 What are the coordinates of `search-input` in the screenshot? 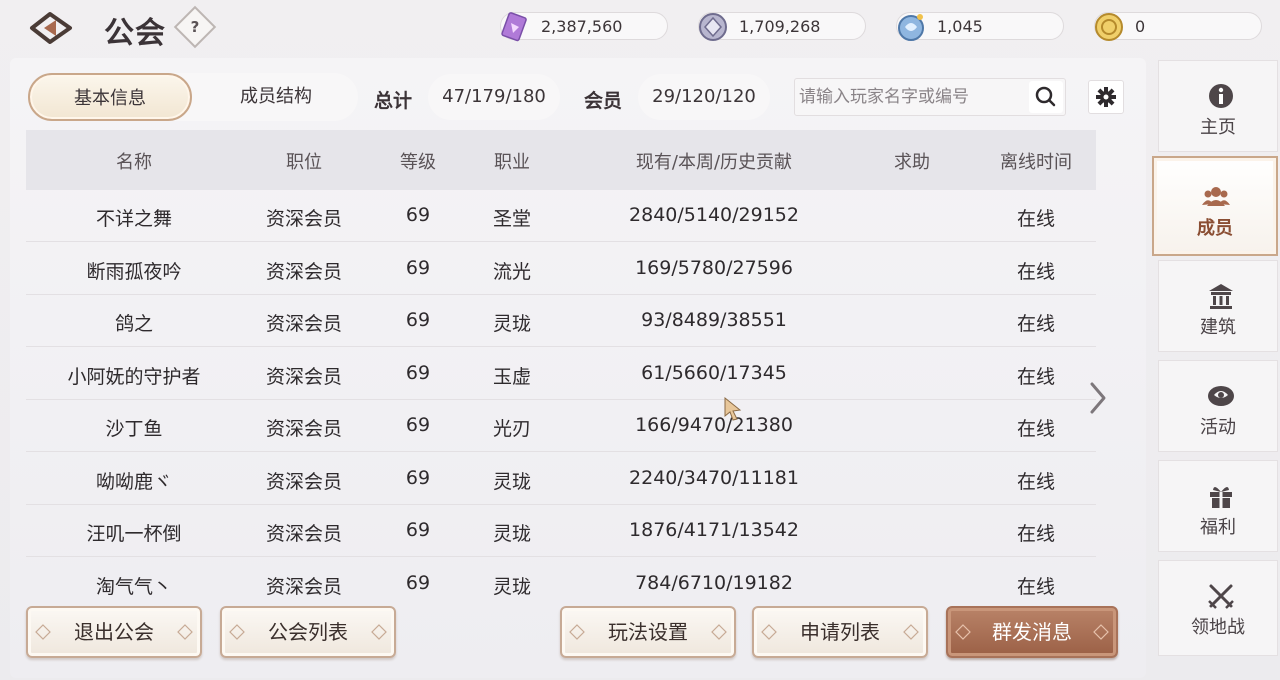 It's located at (912, 97).